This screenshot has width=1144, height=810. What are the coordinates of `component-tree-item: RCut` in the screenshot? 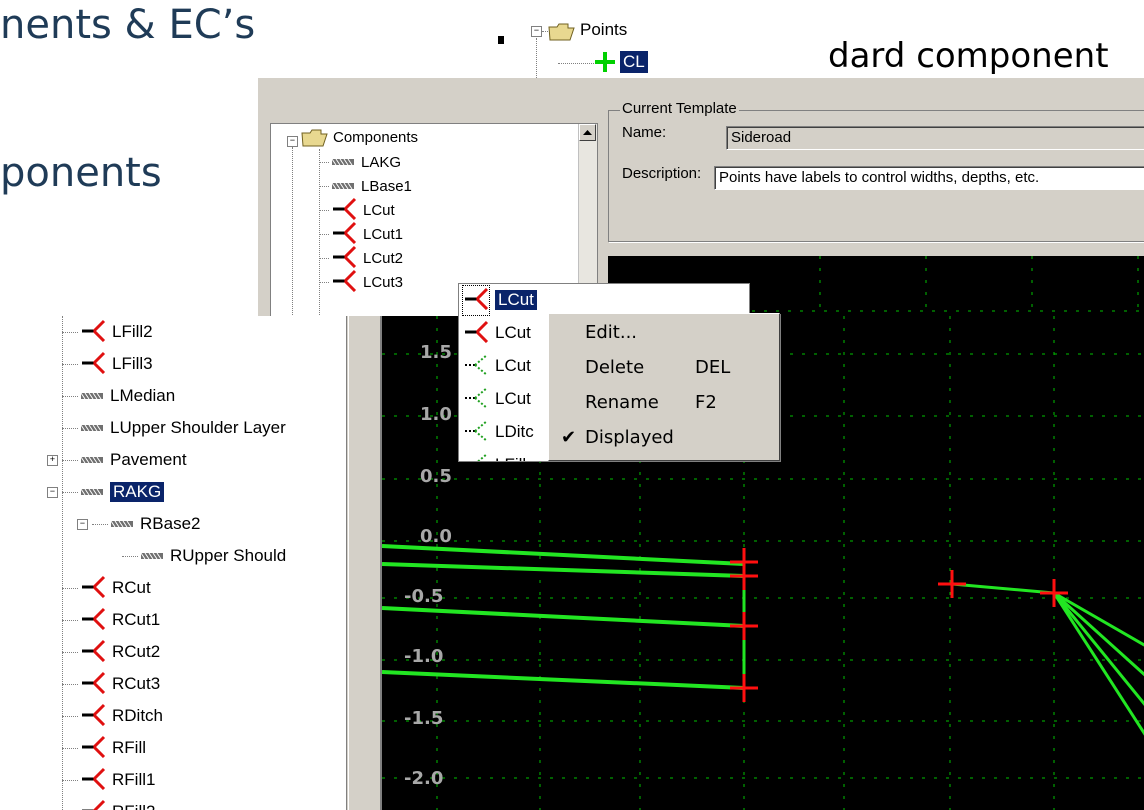 It's located at (106, 588).